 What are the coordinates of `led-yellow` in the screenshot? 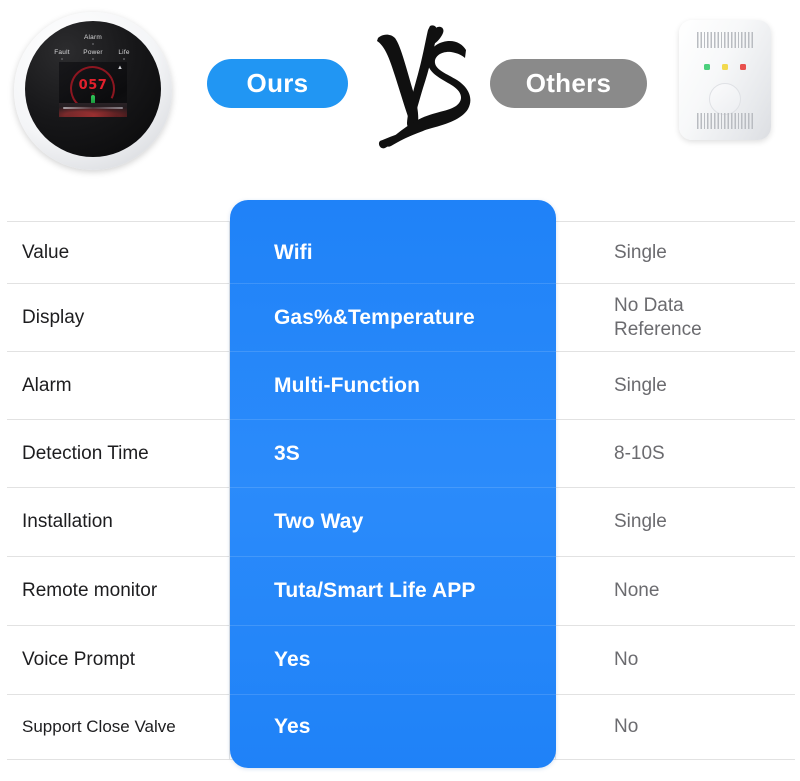 It's located at (725, 67).